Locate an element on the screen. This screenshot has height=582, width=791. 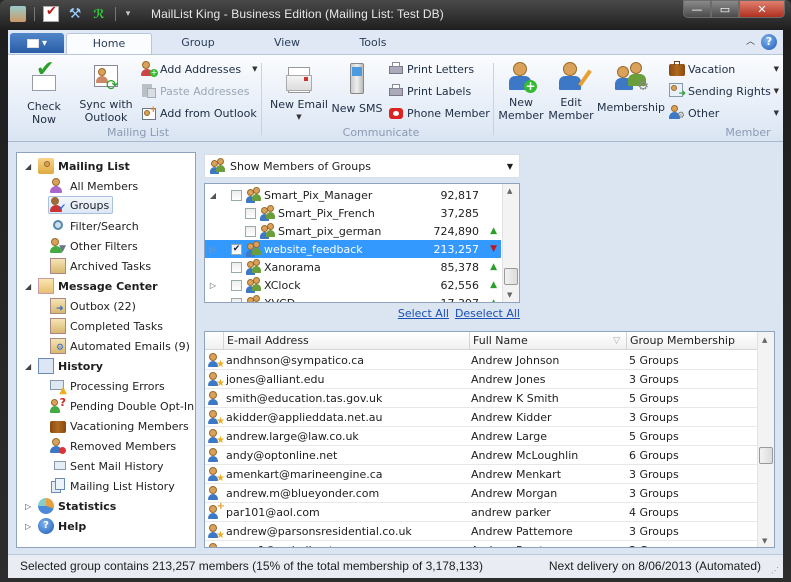
sync-with-outlook-button: ⟳ Sync with Outlook is located at coordinates (106, 93).